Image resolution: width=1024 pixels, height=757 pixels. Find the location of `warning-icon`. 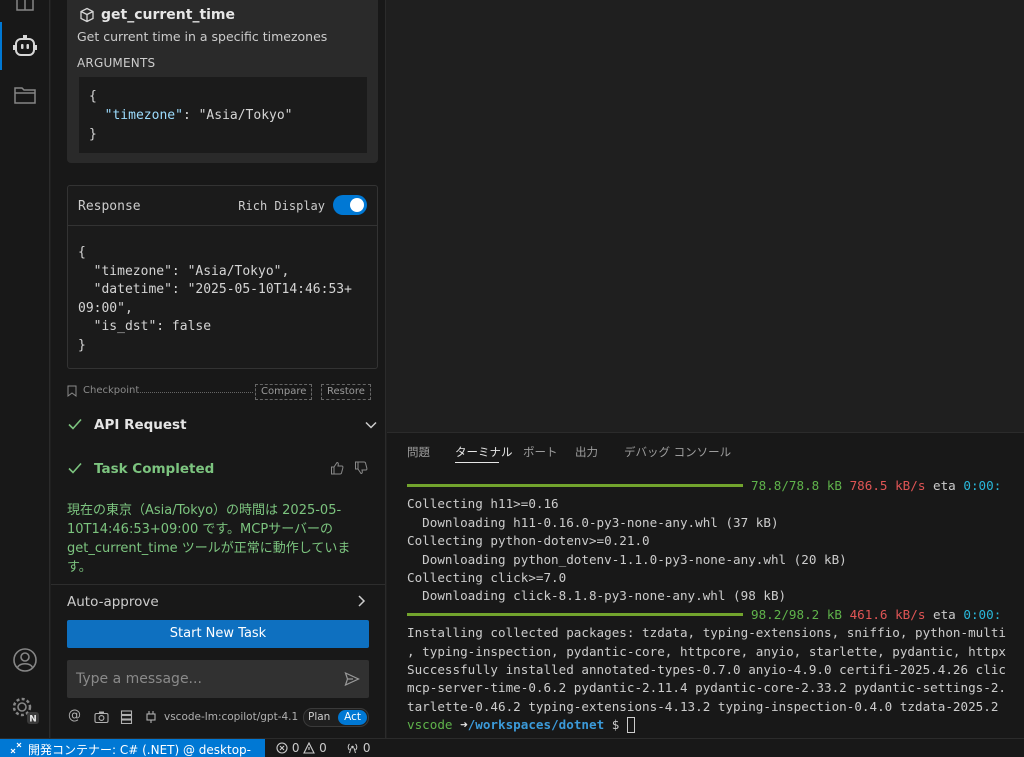

warning-icon is located at coordinates (309, 748).